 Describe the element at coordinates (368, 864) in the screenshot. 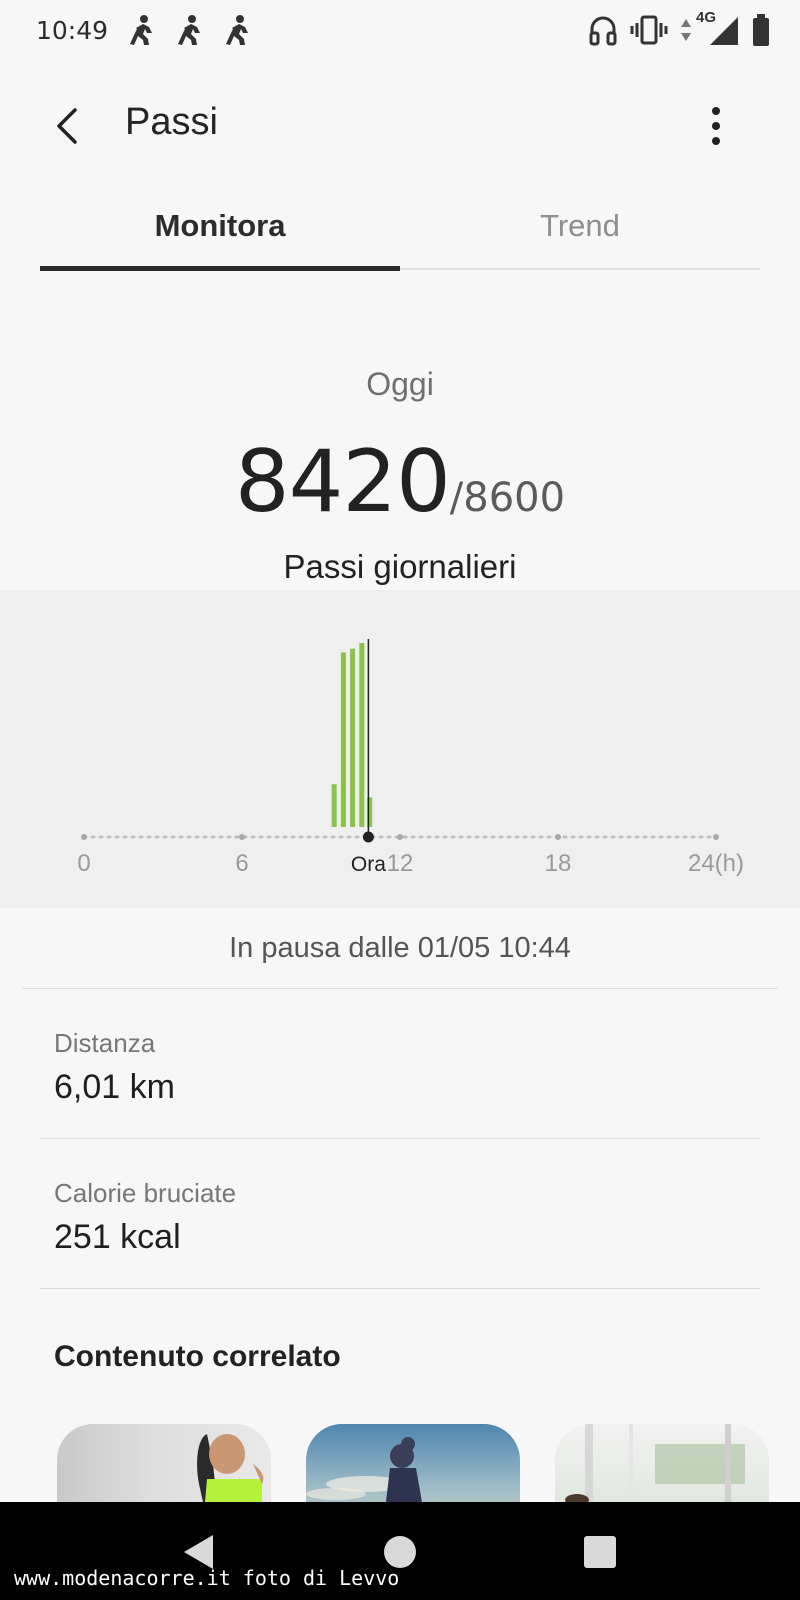

I see `now-label: Ora` at that location.